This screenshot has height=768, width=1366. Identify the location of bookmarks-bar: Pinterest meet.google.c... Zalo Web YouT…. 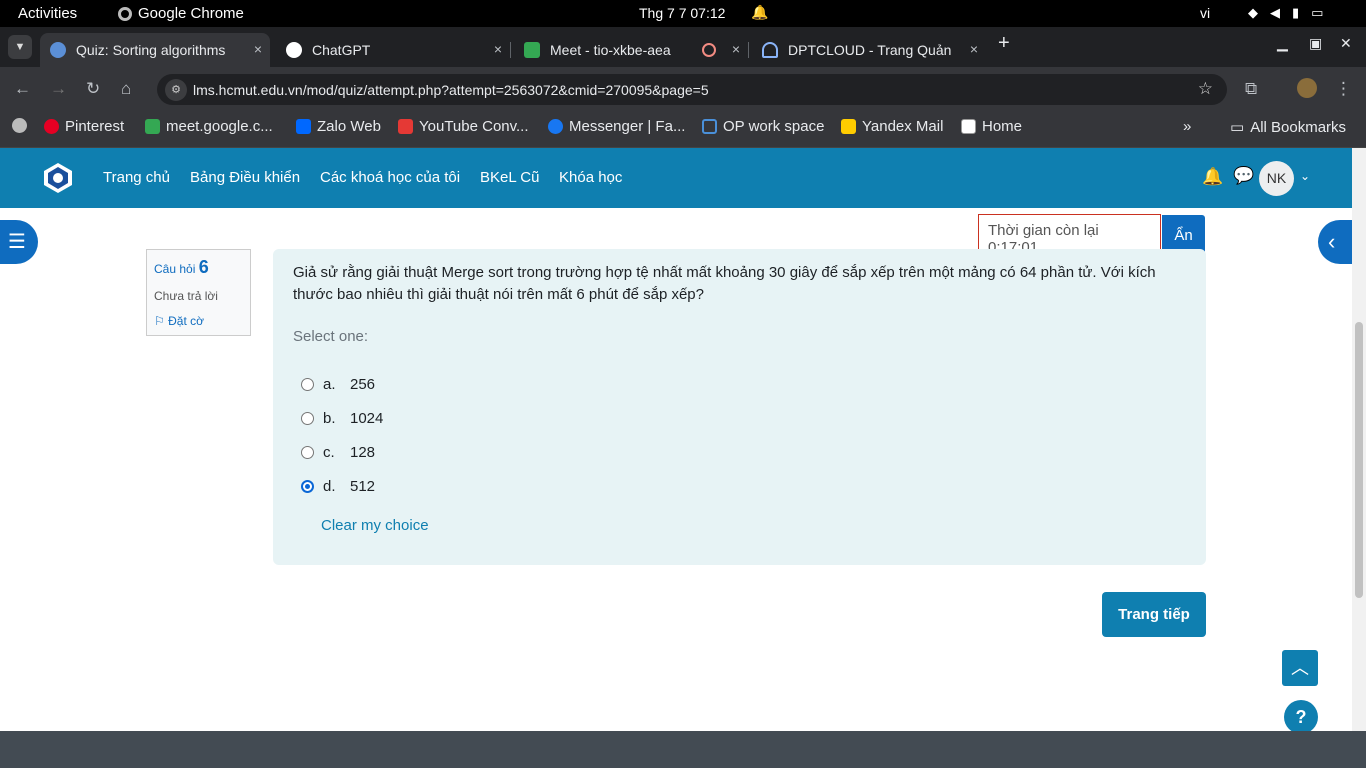
(683, 129).